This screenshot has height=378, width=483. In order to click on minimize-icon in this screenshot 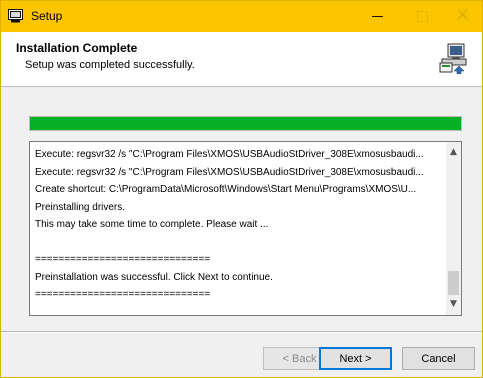, I will do `click(377, 16)`.